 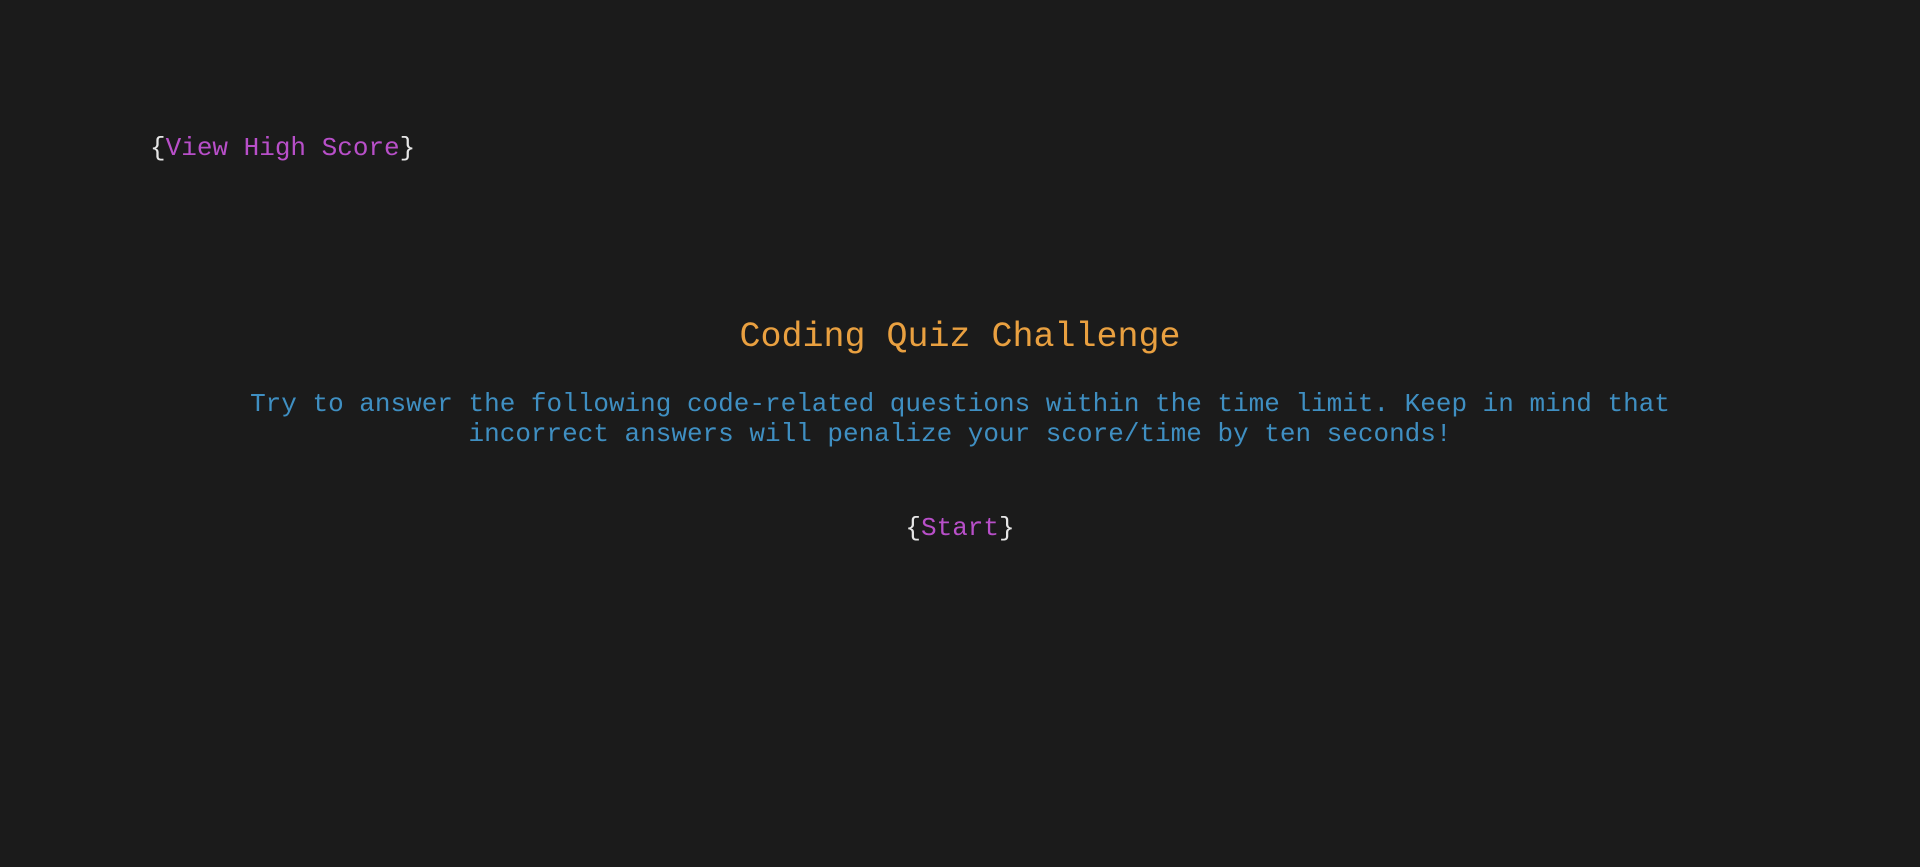 I want to click on view-high-score-label: View High Score, so click(x=282, y=148).